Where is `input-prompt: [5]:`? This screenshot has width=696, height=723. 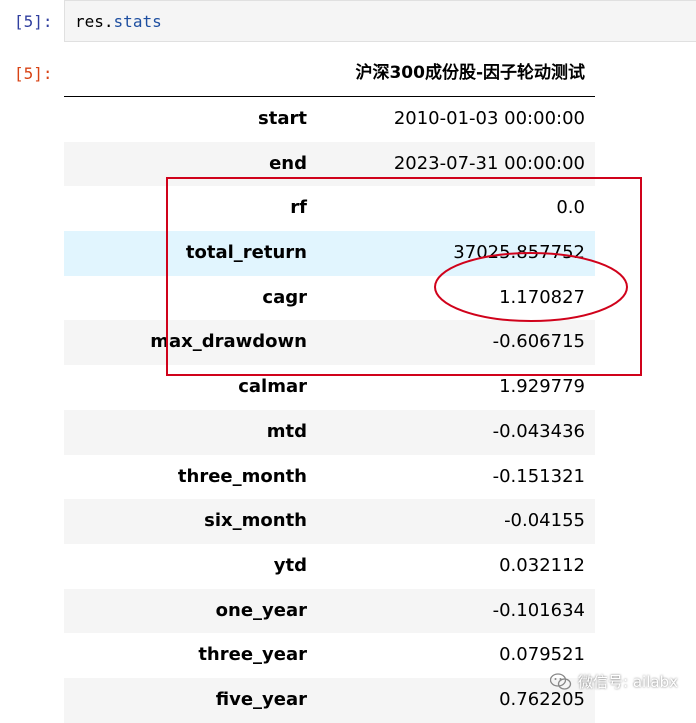 input-prompt: [5]: is located at coordinates (33, 21).